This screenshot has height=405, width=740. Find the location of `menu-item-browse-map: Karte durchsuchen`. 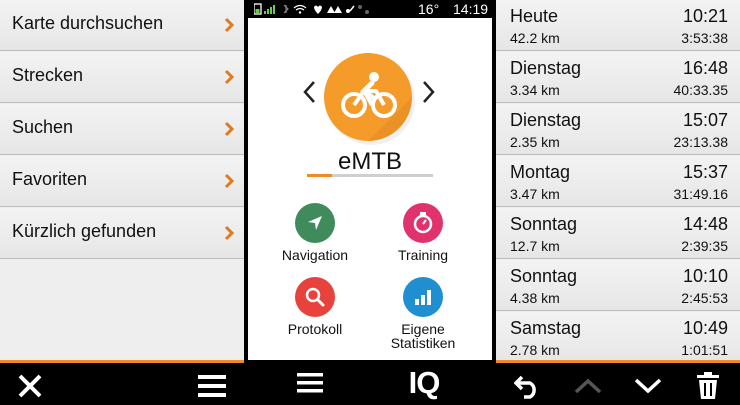

menu-item-browse-map: Karte durchsuchen is located at coordinates (122, 25).